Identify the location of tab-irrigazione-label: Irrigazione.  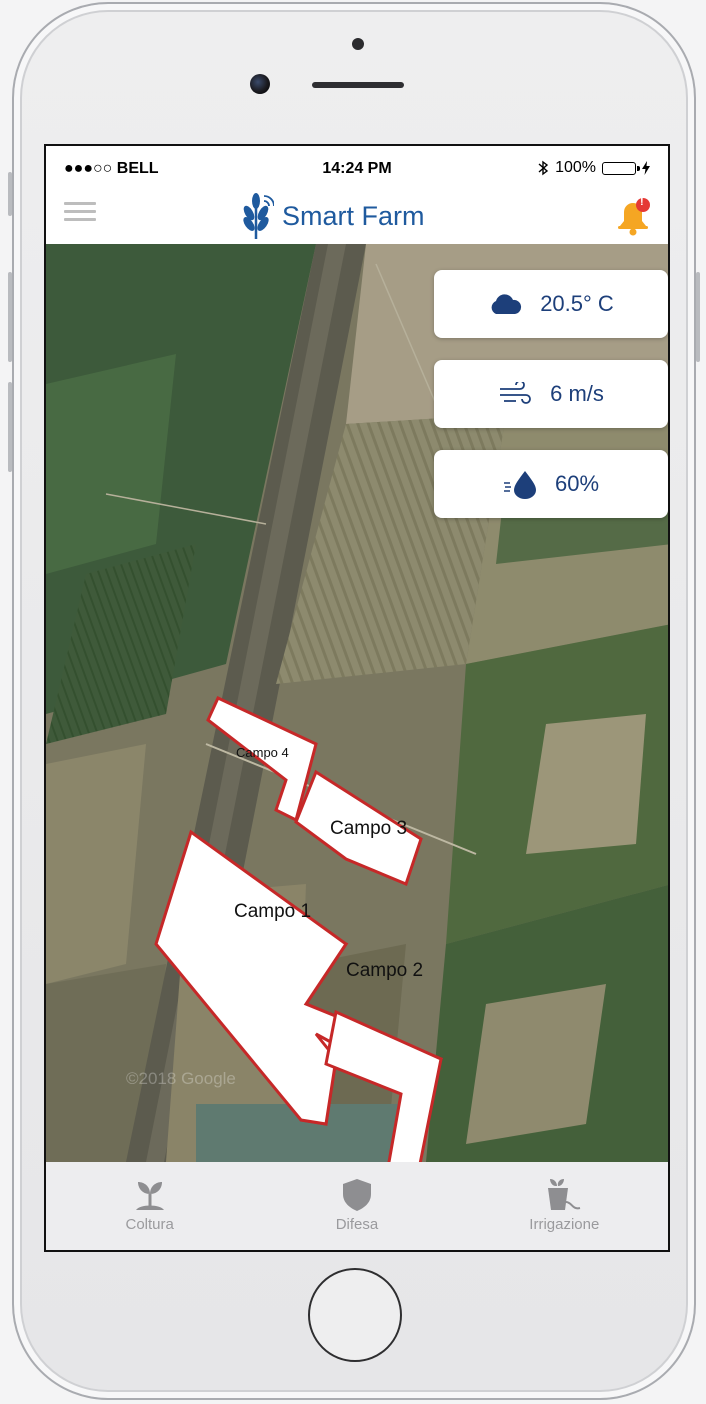
(564, 1224).